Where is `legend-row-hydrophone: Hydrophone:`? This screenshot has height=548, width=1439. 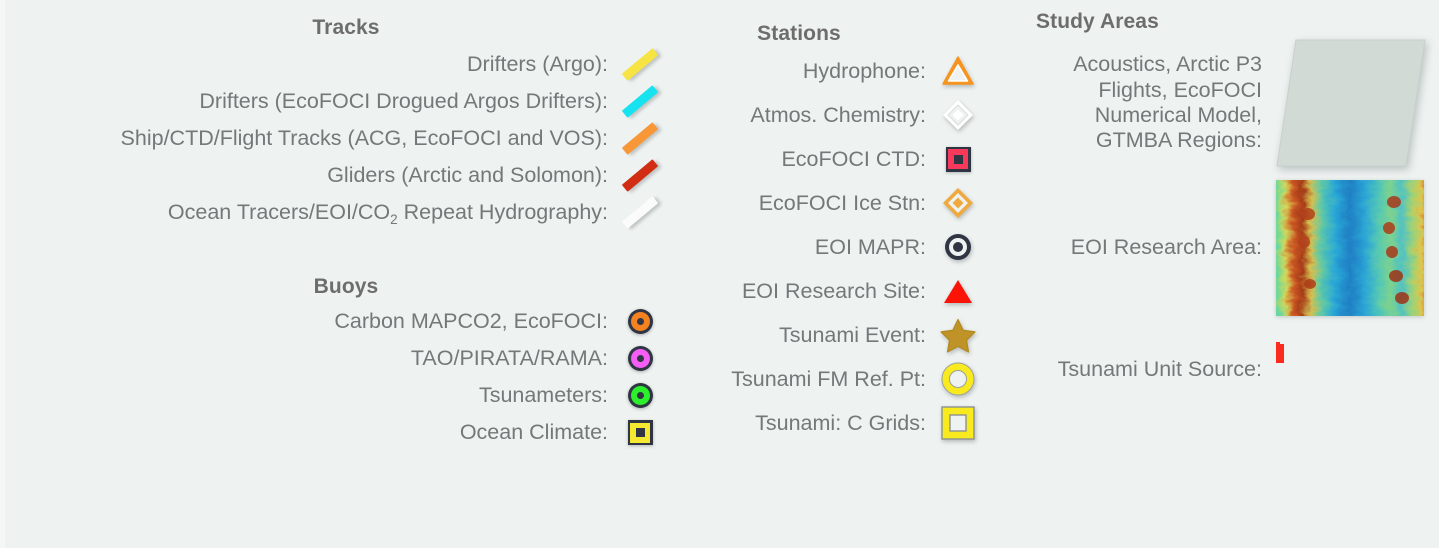 legend-row-hydrophone: Hydrophone: is located at coordinates (821, 71).